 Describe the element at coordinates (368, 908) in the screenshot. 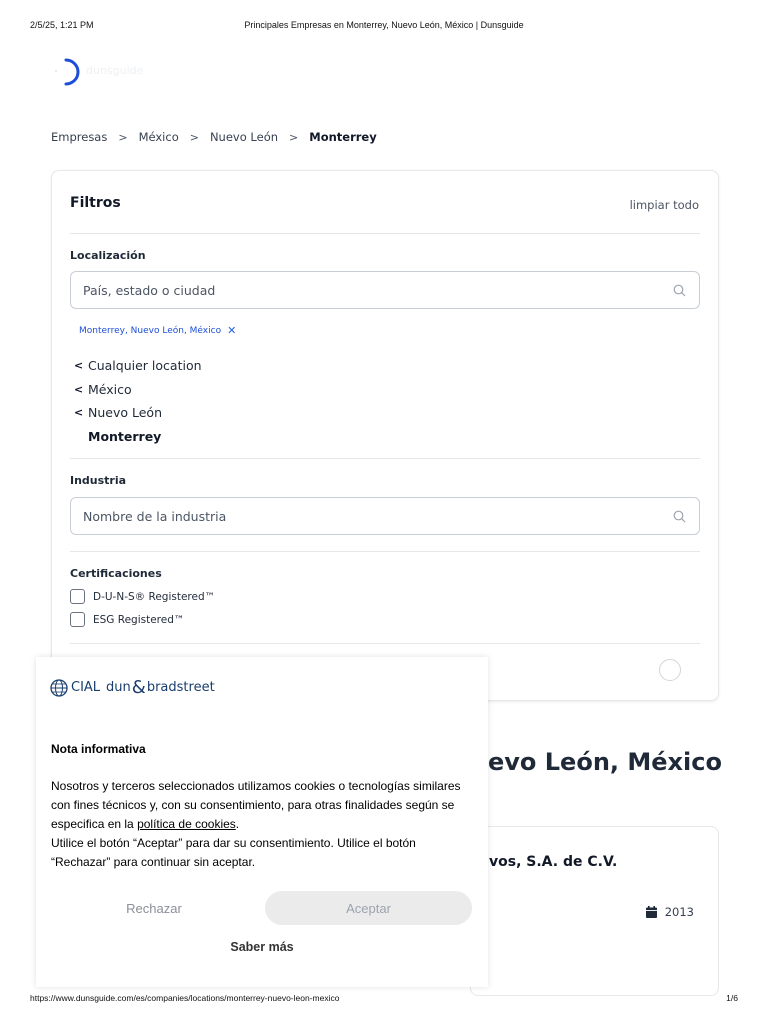

I see `accept-button: Aceptar` at that location.